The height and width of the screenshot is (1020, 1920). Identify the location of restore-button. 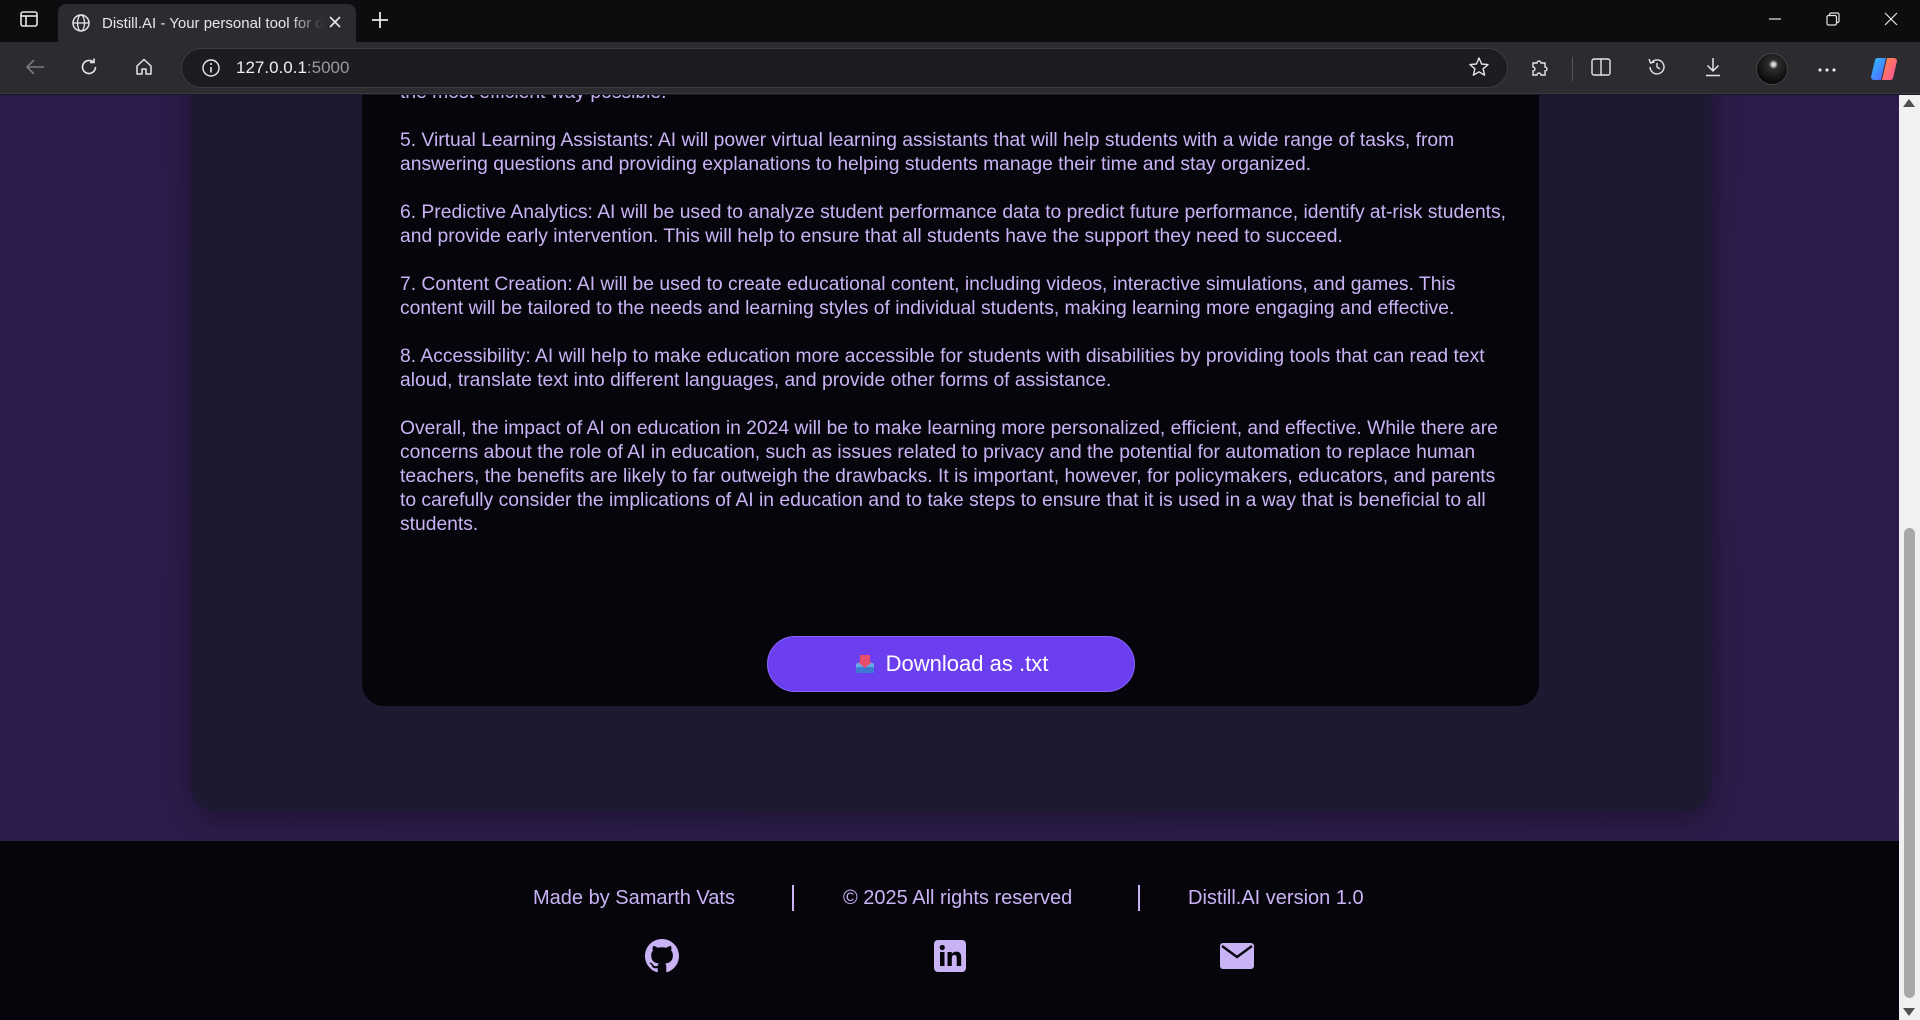
(1833, 21).